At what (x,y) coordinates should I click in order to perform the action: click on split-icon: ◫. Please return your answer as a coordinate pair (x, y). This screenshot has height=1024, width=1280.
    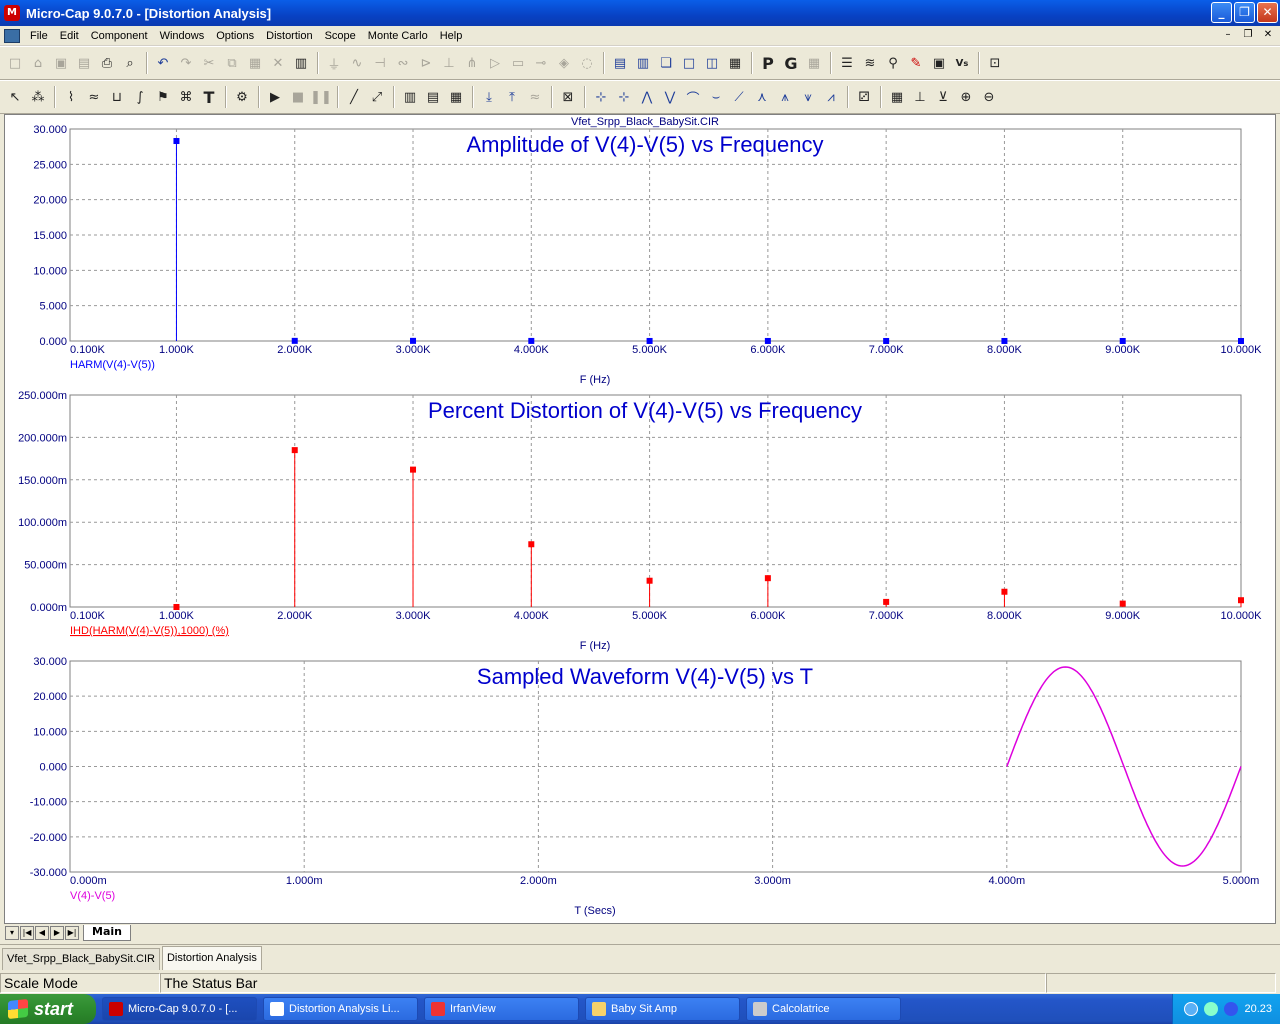
    Looking at the image, I should click on (712, 63).